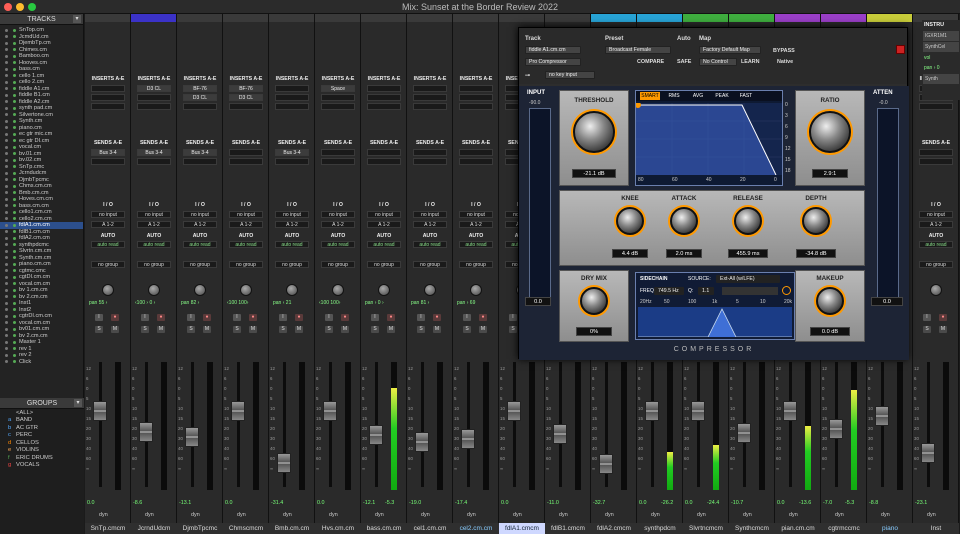  Describe the element at coordinates (638, 50) in the screenshot. I see `preset-selector: Broadcast Female` at that location.